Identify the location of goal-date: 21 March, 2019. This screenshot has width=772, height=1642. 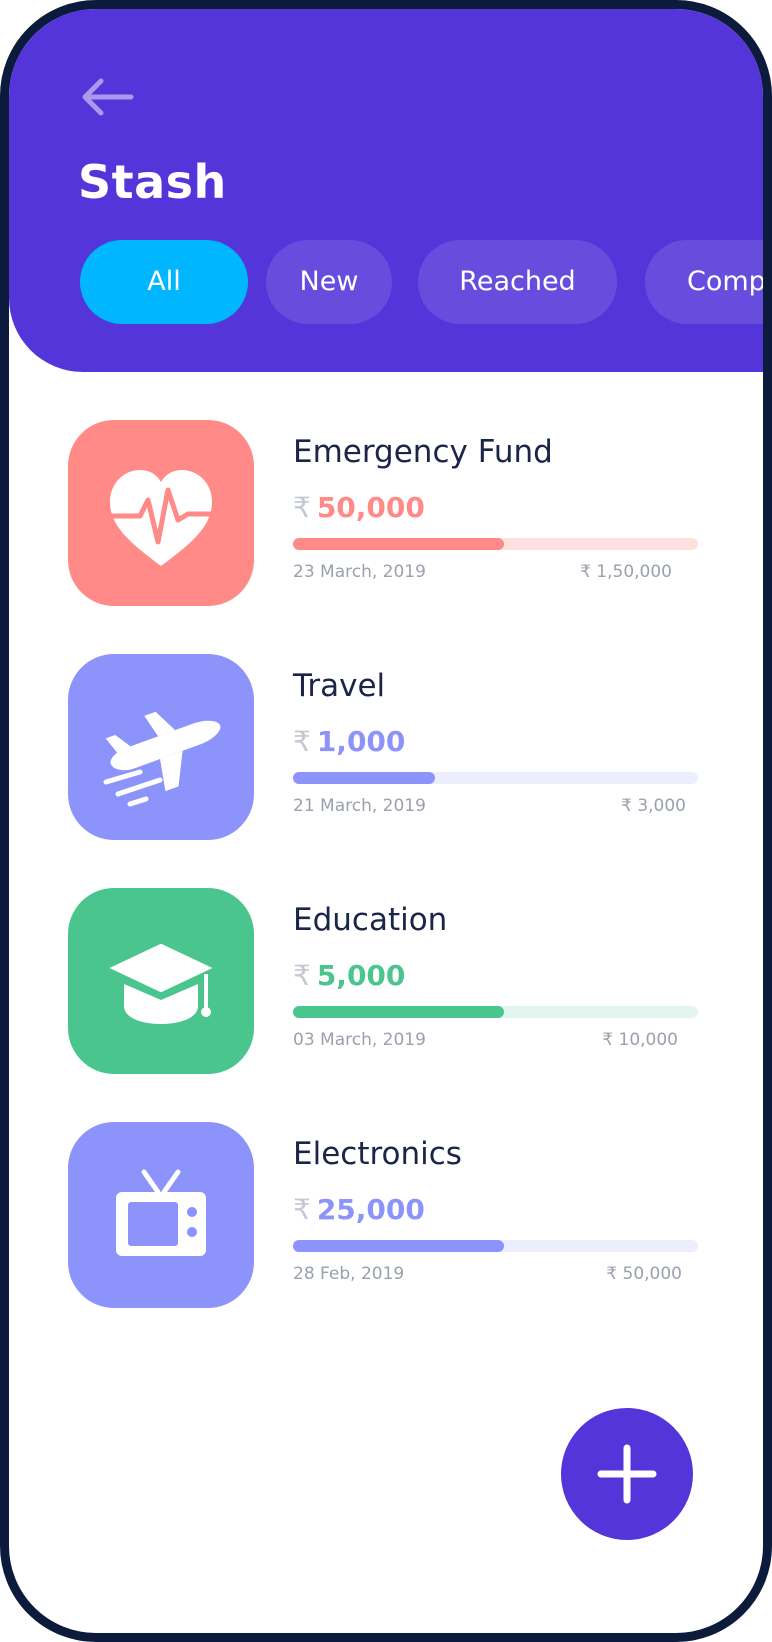
(359, 806).